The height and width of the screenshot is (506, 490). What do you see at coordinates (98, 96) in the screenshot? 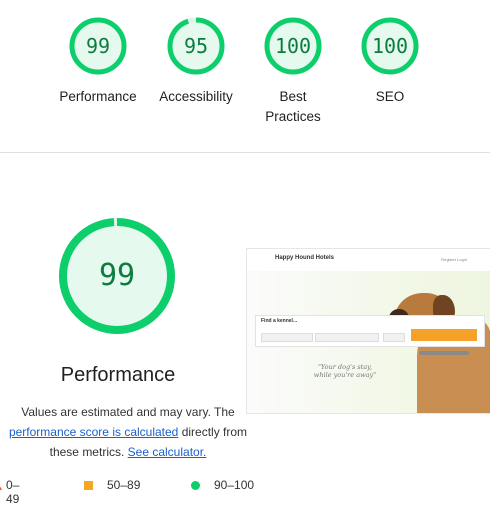
I see `gauge-label: Performance` at bounding box center [98, 96].